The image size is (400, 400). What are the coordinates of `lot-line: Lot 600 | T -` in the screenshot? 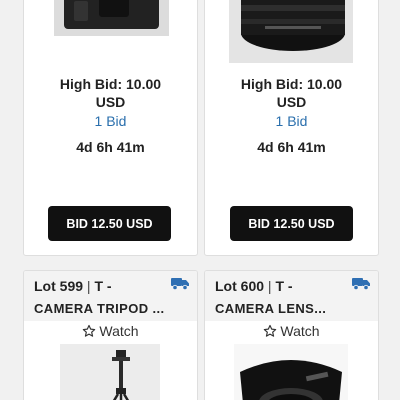 It's located at (291, 286).